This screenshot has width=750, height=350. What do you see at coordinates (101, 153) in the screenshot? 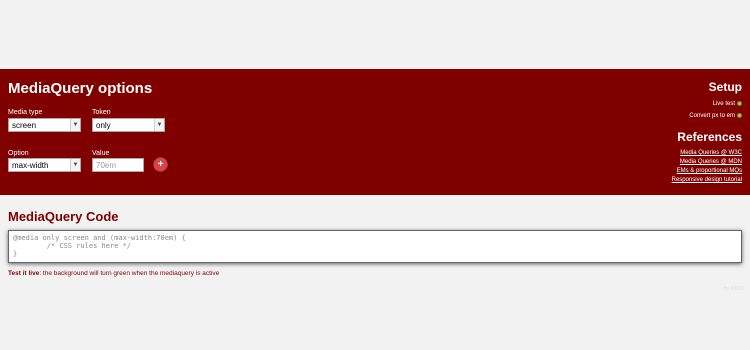
I see `value-label: Value` at bounding box center [101, 153].